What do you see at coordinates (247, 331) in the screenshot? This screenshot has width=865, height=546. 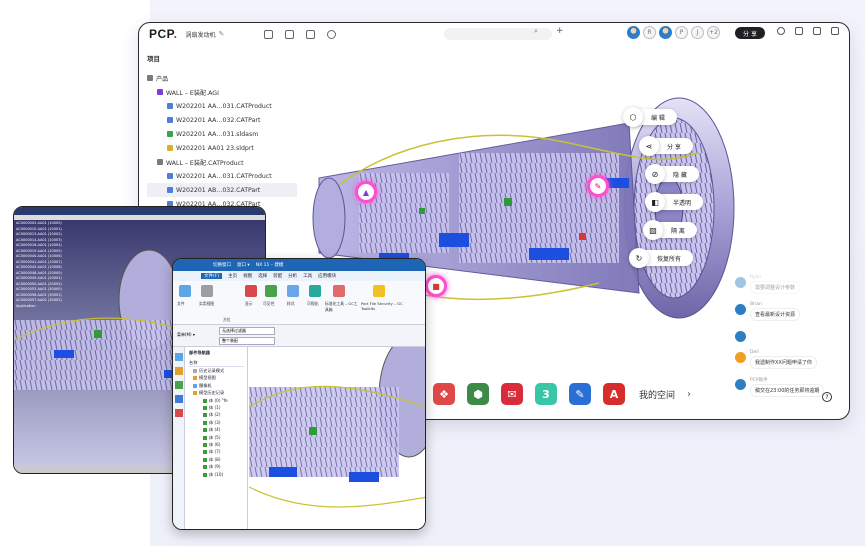 I see `filter-select: 无选择过滤器` at bounding box center [247, 331].